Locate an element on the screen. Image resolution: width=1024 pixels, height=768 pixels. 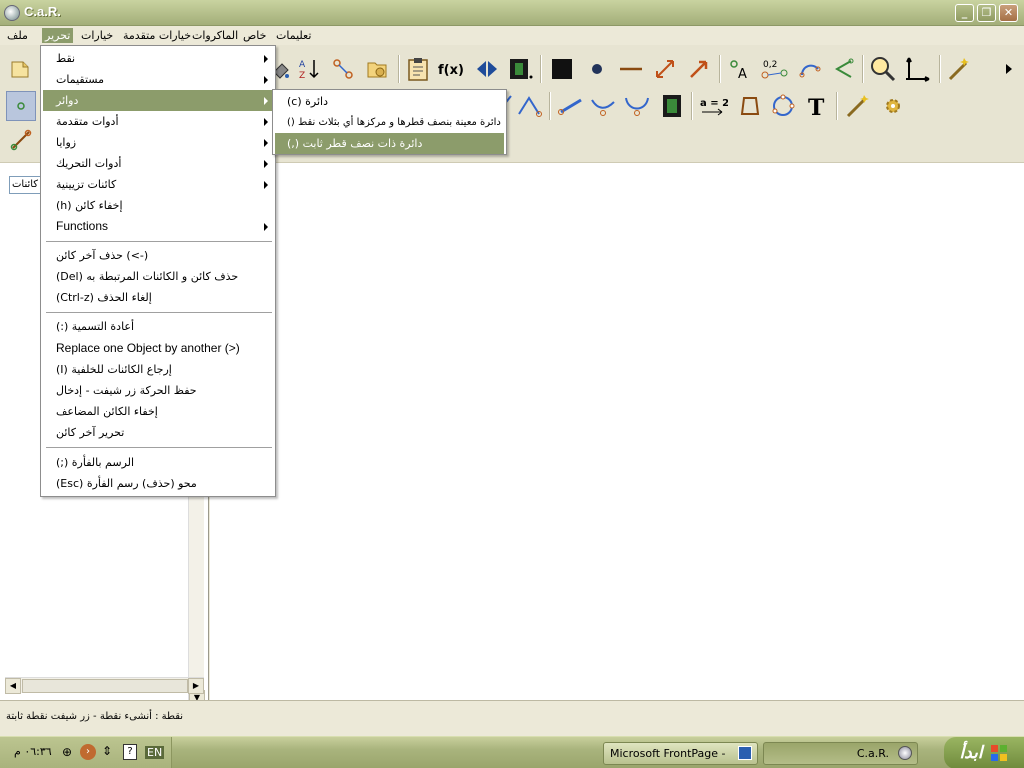
function-icon: f(x) is located at coordinates (452, 69).